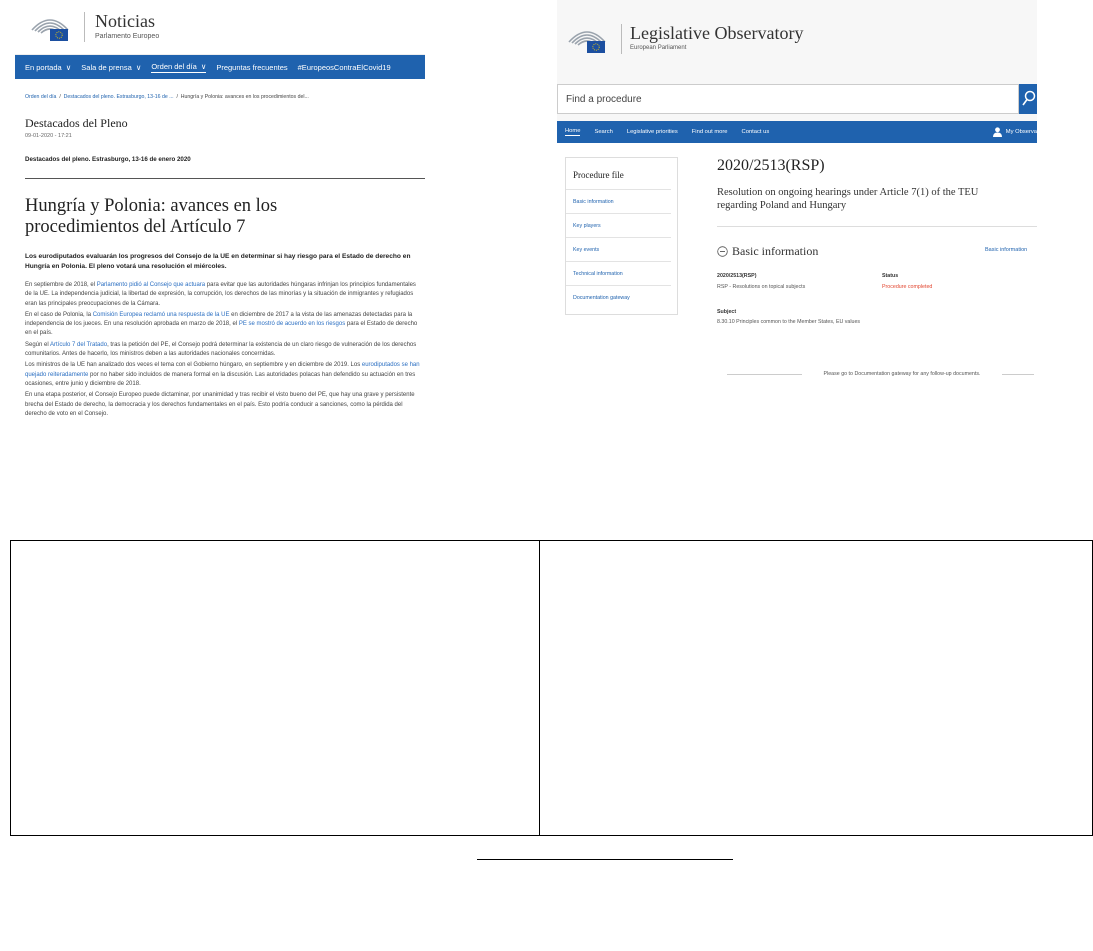 This screenshot has height=951, width=1093. Describe the element at coordinates (618, 297) in the screenshot. I see `sidebar-item-documentation-gateway: Documentation gateway` at that location.